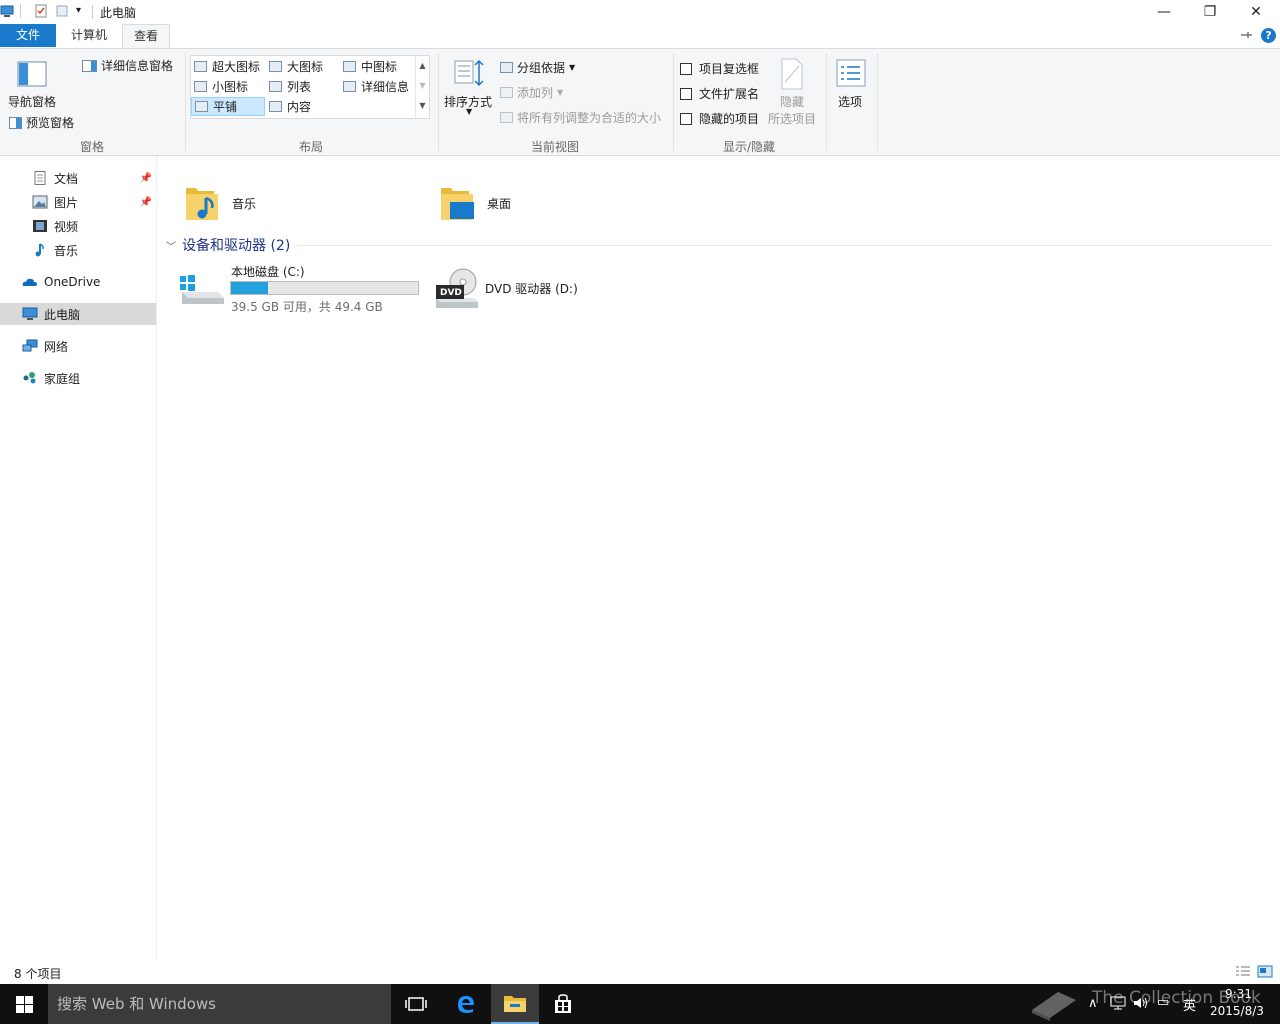  I want to click on layout-item-label: 小图标, so click(230, 87).